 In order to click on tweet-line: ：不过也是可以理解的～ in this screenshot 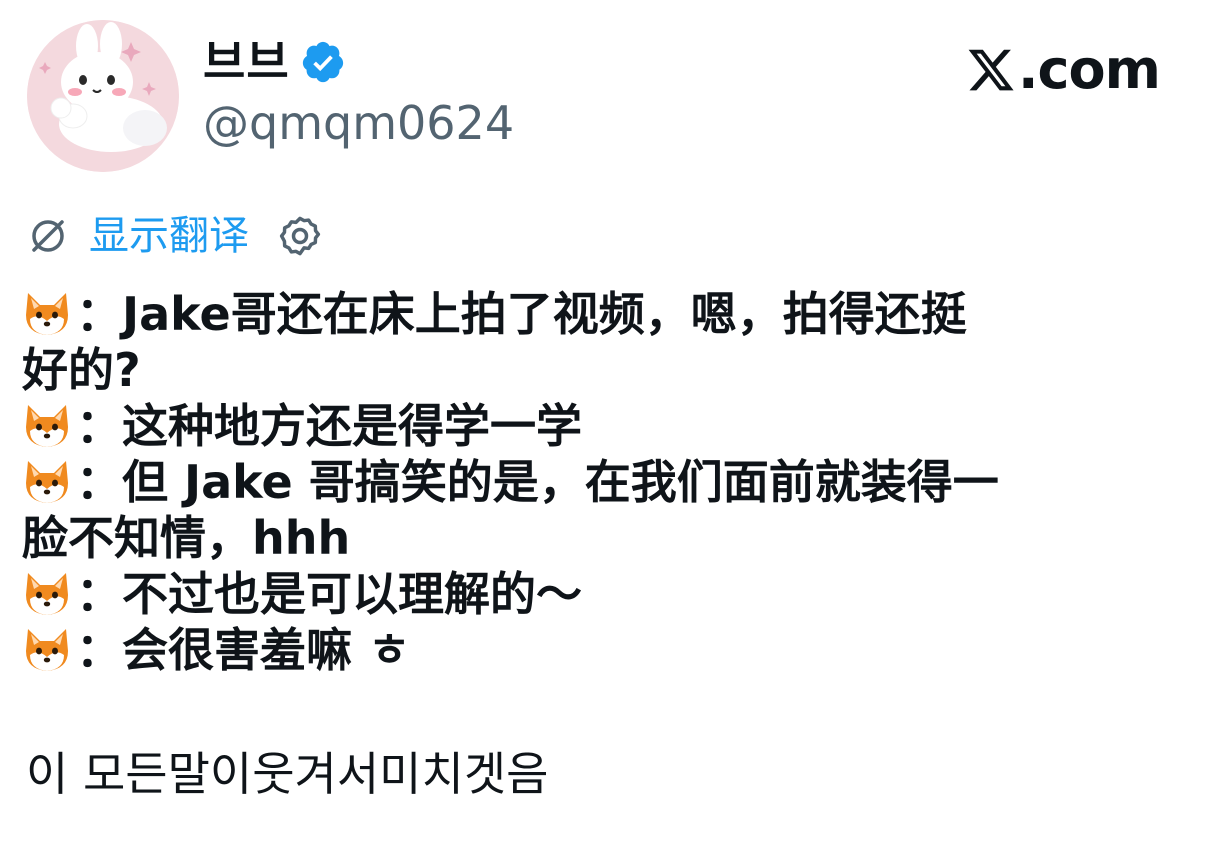, I will do `click(607, 594)`.